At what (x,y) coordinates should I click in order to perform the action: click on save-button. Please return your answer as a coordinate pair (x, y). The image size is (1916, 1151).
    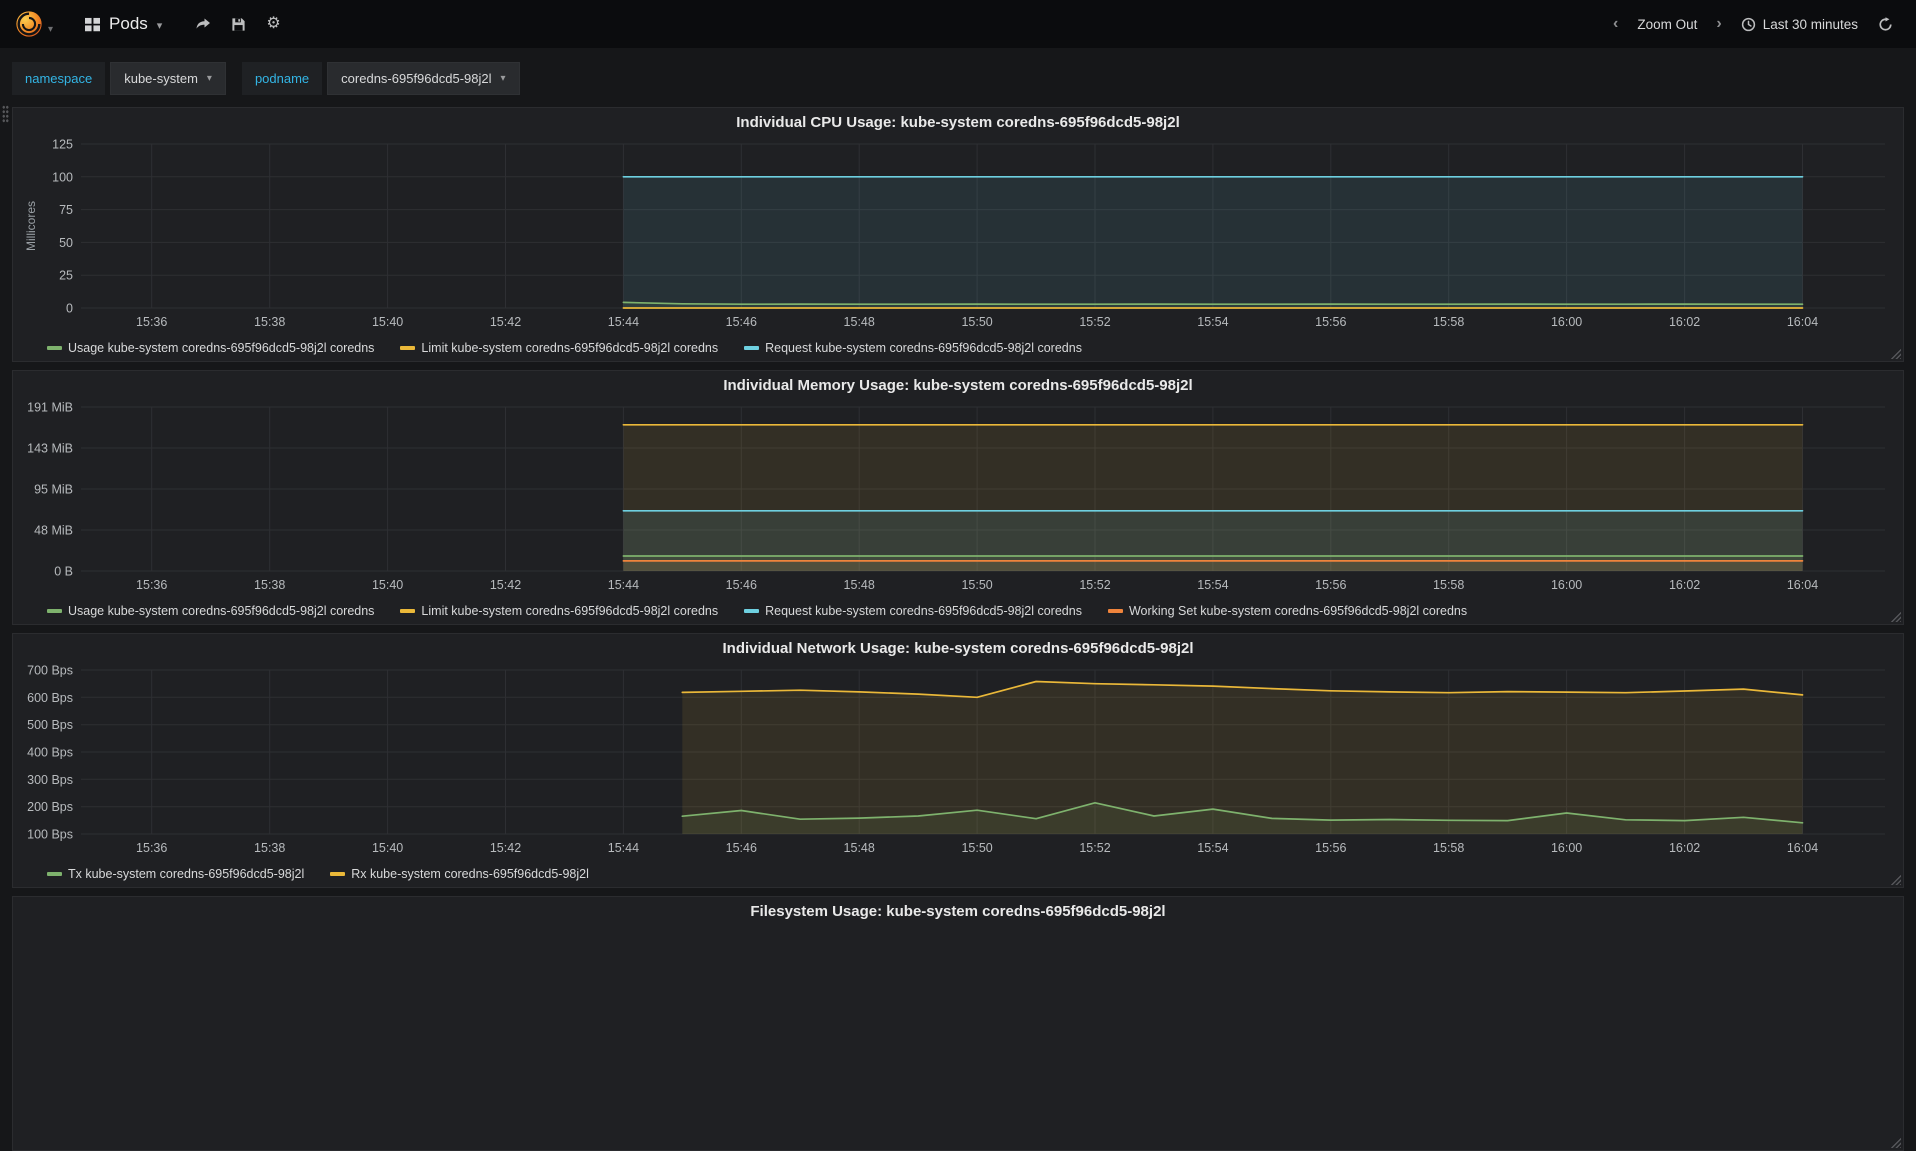
    Looking at the image, I should click on (238, 24).